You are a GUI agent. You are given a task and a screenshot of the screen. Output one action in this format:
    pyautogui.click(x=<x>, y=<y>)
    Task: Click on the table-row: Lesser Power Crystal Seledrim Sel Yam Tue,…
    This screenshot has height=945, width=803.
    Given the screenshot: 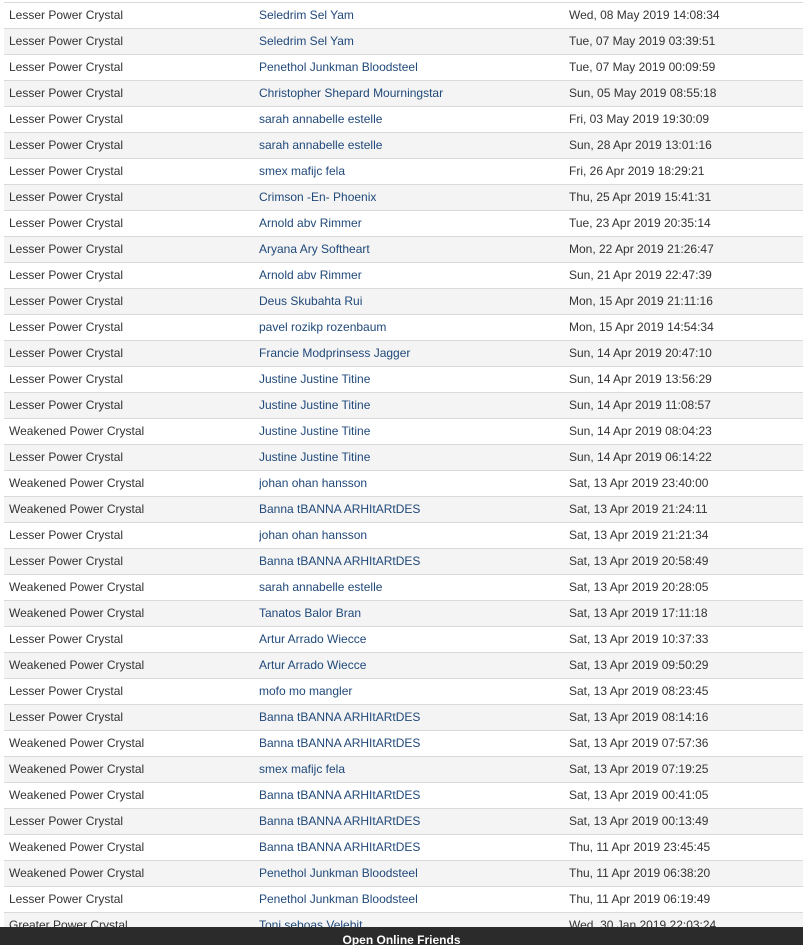 What is the action you would take?
    pyautogui.click(x=403, y=42)
    